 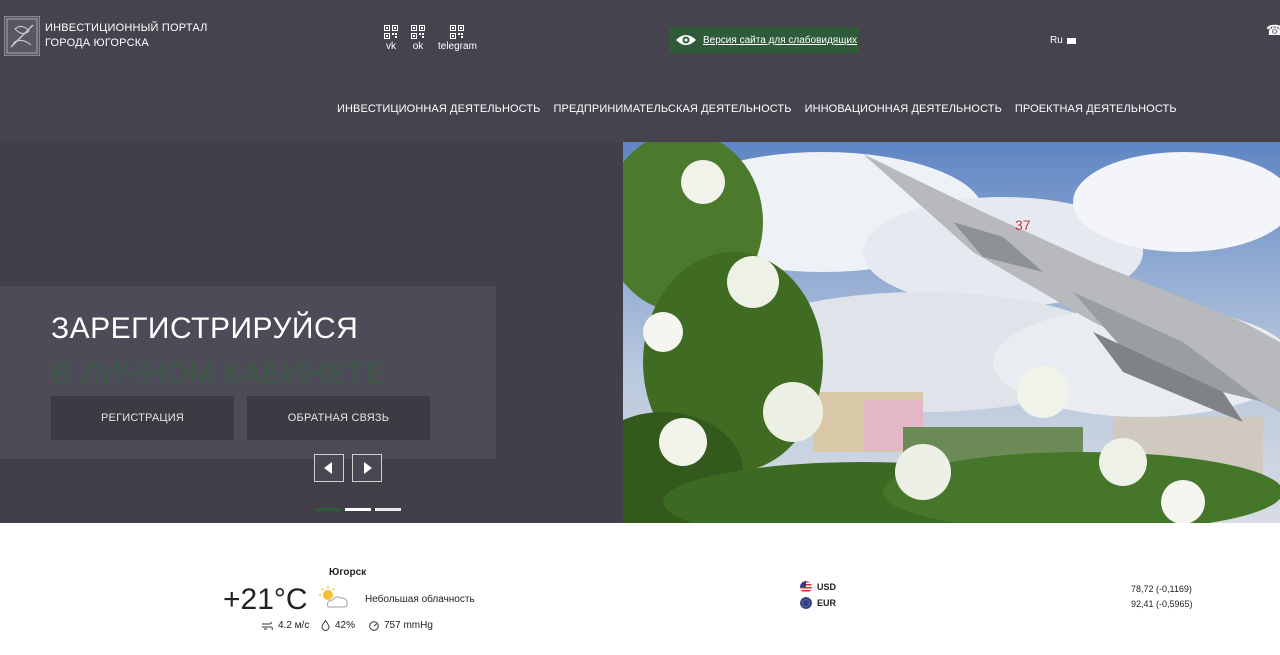 What do you see at coordinates (827, 587) in the screenshot?
I see `currency-code: USD` at bounding box center [827, 587].